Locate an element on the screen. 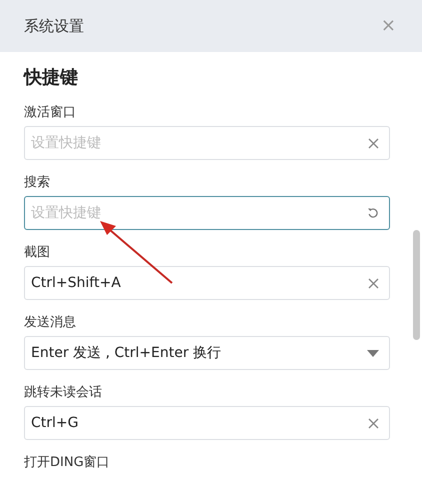 The width and height of the screenshot is (422, 487). field-label: 激活窗口 is located at coordinates (50, 113).